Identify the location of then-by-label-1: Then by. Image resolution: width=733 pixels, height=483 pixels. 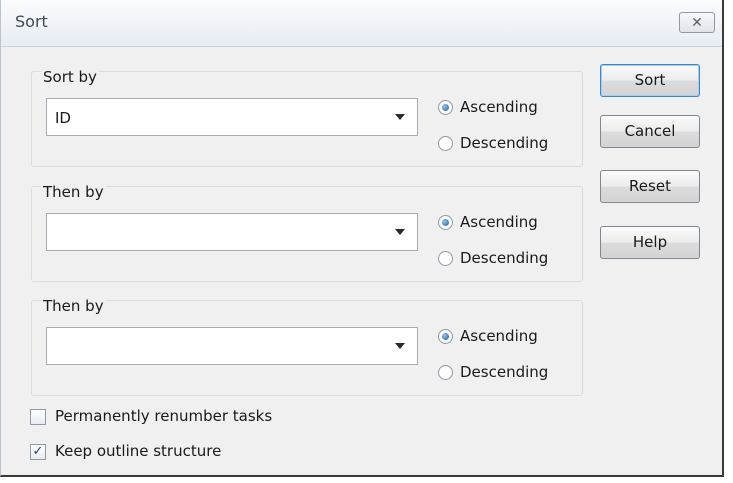
(73, 192).